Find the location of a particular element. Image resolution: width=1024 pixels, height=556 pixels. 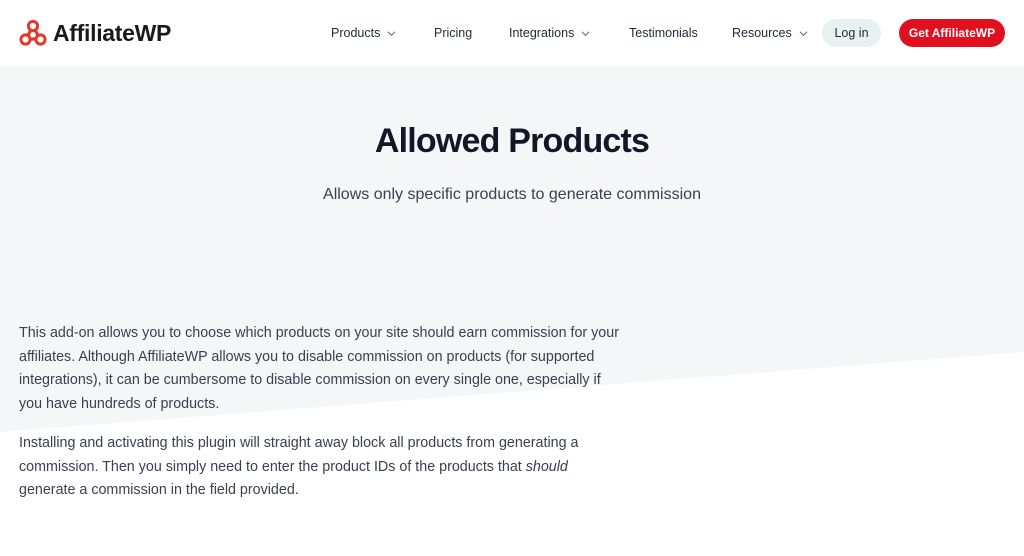

page-title: Allowed Products is located at coordinates (512, 141).